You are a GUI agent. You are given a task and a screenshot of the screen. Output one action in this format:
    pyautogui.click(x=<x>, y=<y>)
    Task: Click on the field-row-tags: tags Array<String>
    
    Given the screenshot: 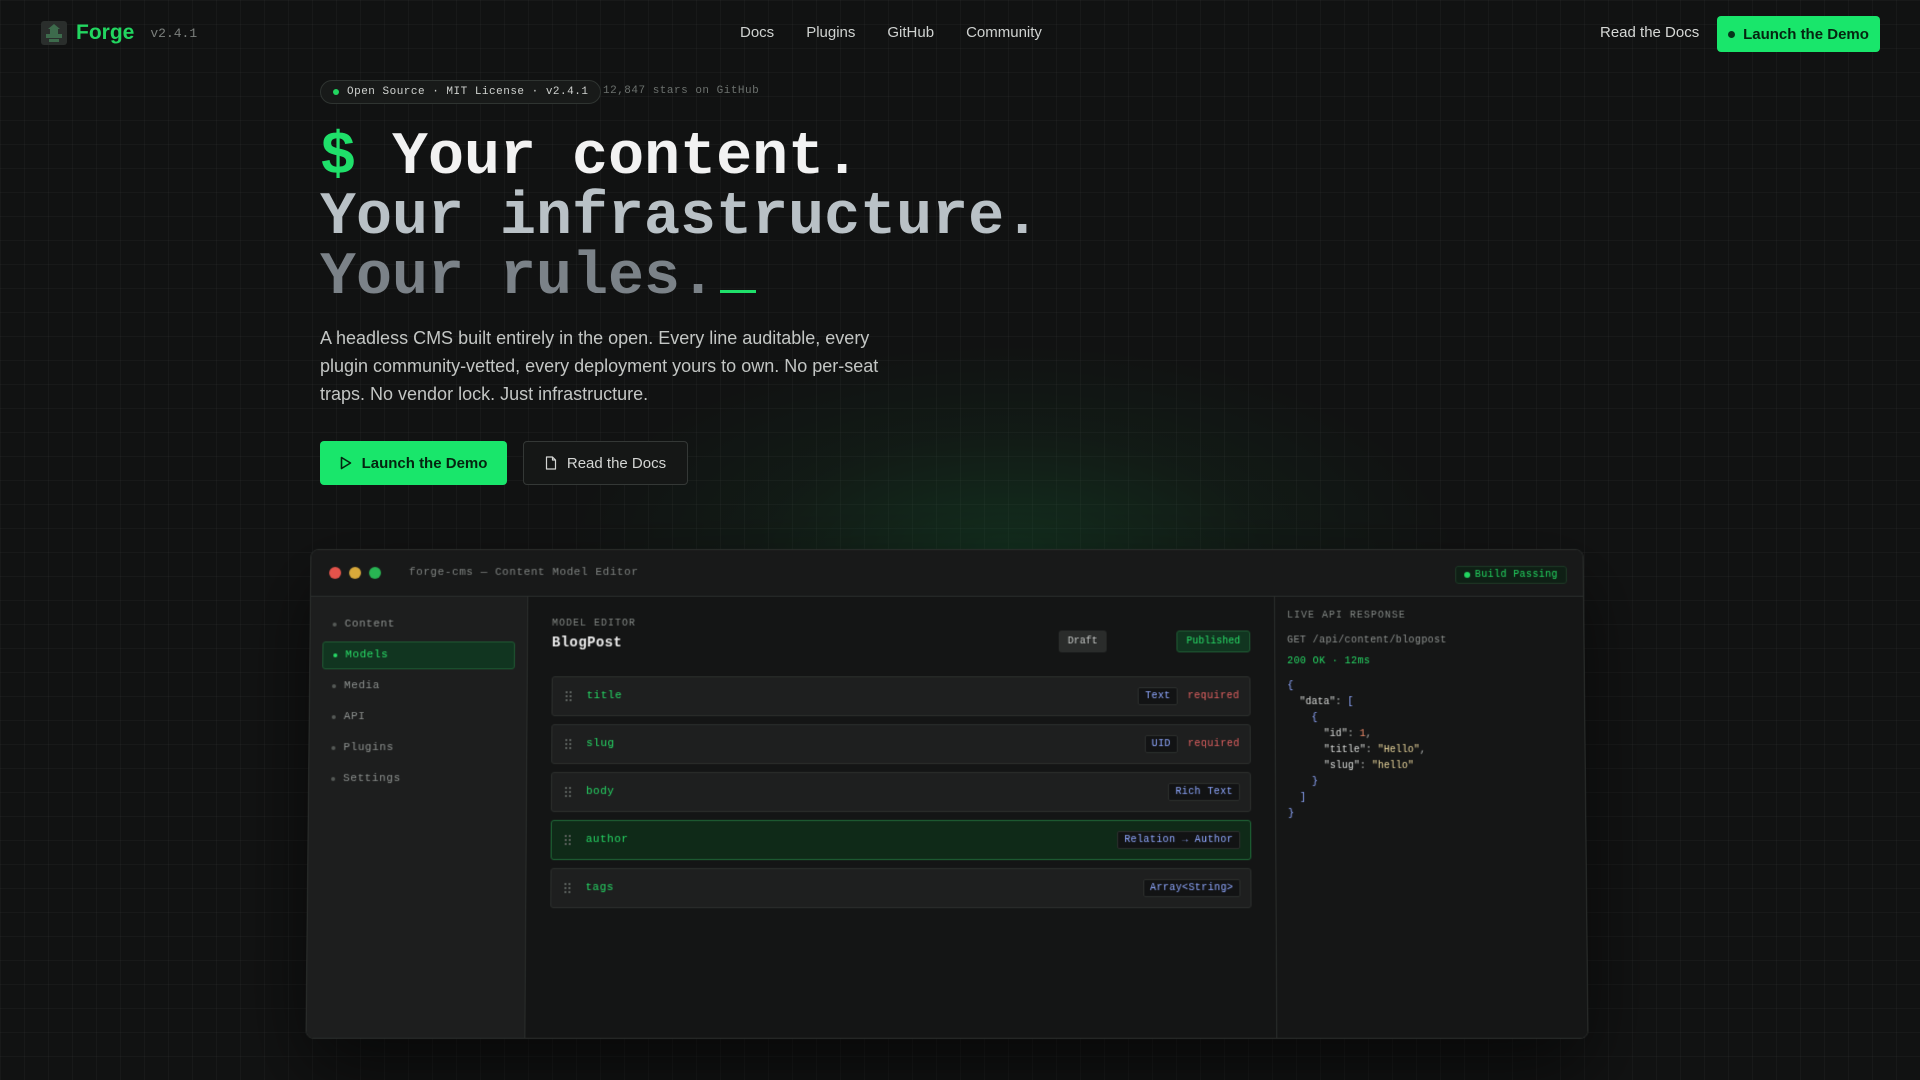 What is the action you would take?
    pyautogui.click(x=900, y=888)
    